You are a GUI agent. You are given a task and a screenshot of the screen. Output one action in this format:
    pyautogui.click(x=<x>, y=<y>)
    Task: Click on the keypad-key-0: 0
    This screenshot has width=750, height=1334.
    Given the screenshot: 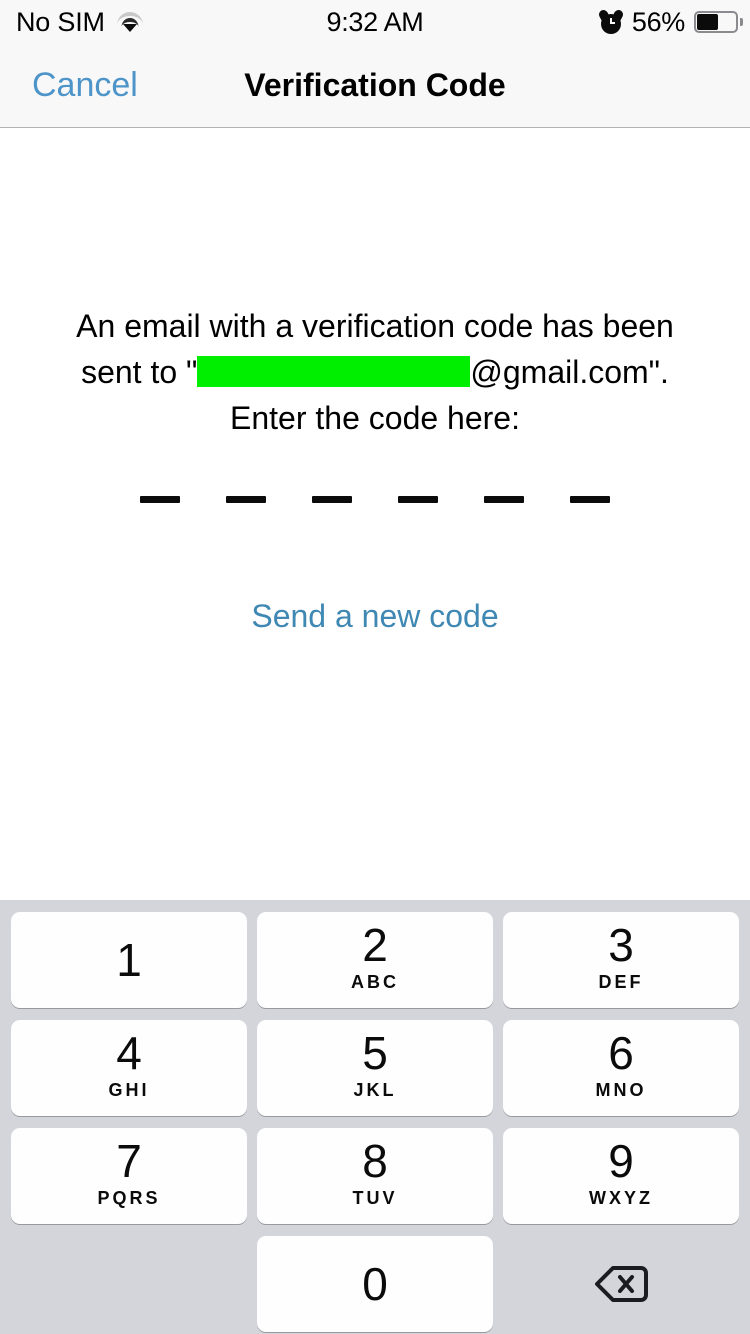 What is the action you would take?
    pyautogui.click(x=375, y=1284)
    